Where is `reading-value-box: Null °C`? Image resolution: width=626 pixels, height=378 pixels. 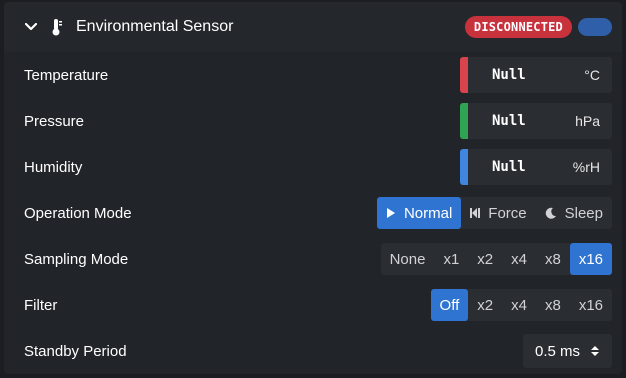
reading-value-box: Null °C is located at coordinates (536, 75).